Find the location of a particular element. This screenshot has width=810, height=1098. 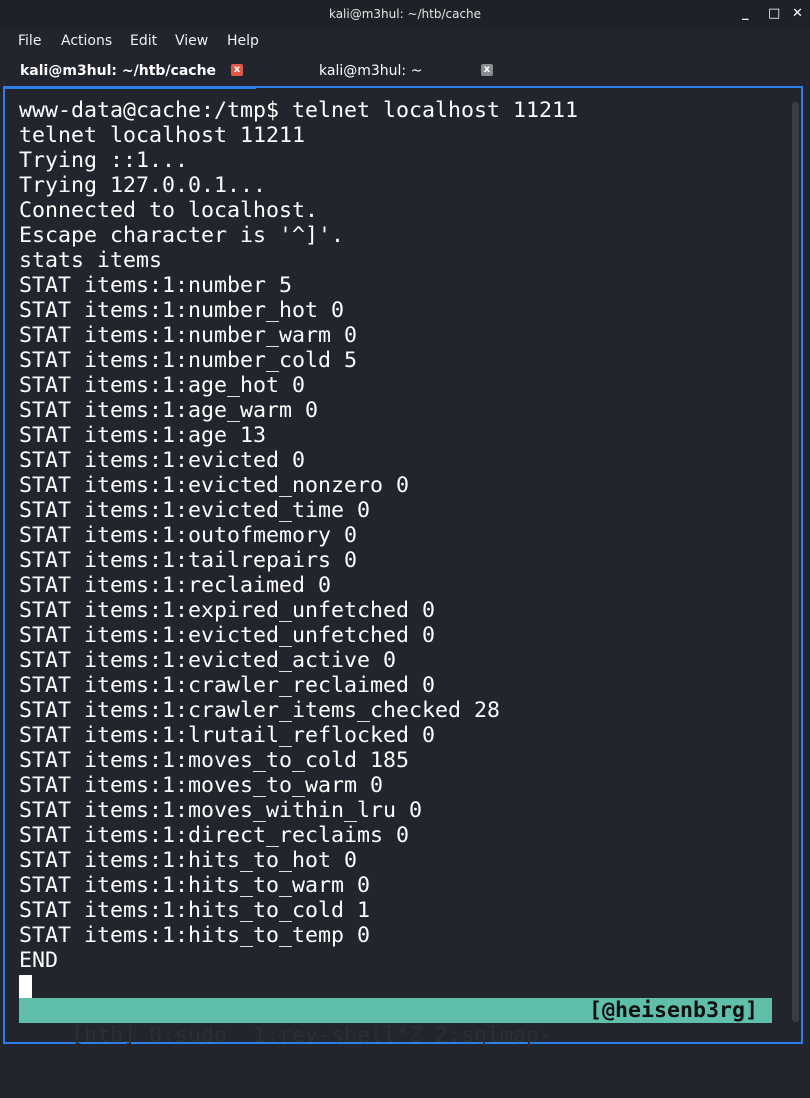

terminal-line: STAT items:1:reclaimed 0 is located at coordinates (175, 585).